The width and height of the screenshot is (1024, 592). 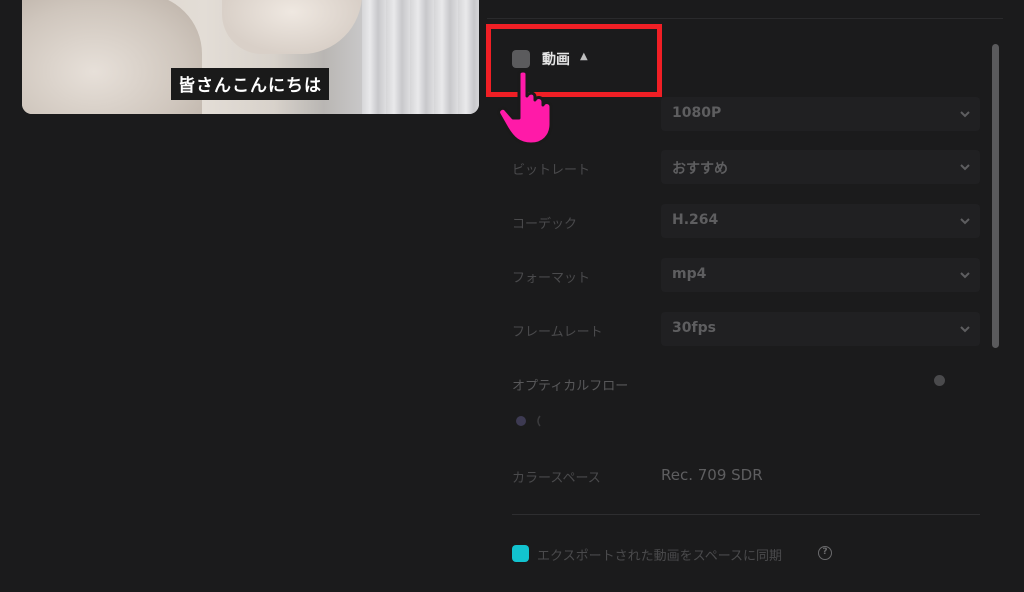 What do you see at coordinates (420, 57) in the screenshot?
I see `preview-curtain` at bounding box center [420, 57].